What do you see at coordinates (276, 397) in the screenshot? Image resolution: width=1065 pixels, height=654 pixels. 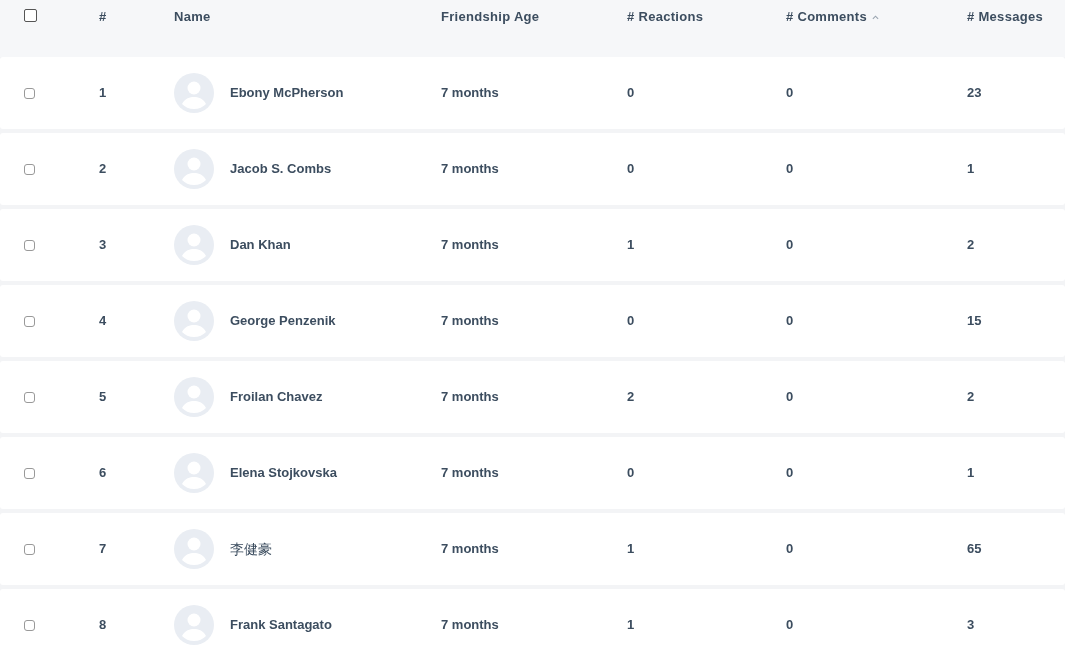 I see `friend-name: Froilan Chavez` at bounding box center [276, 397].